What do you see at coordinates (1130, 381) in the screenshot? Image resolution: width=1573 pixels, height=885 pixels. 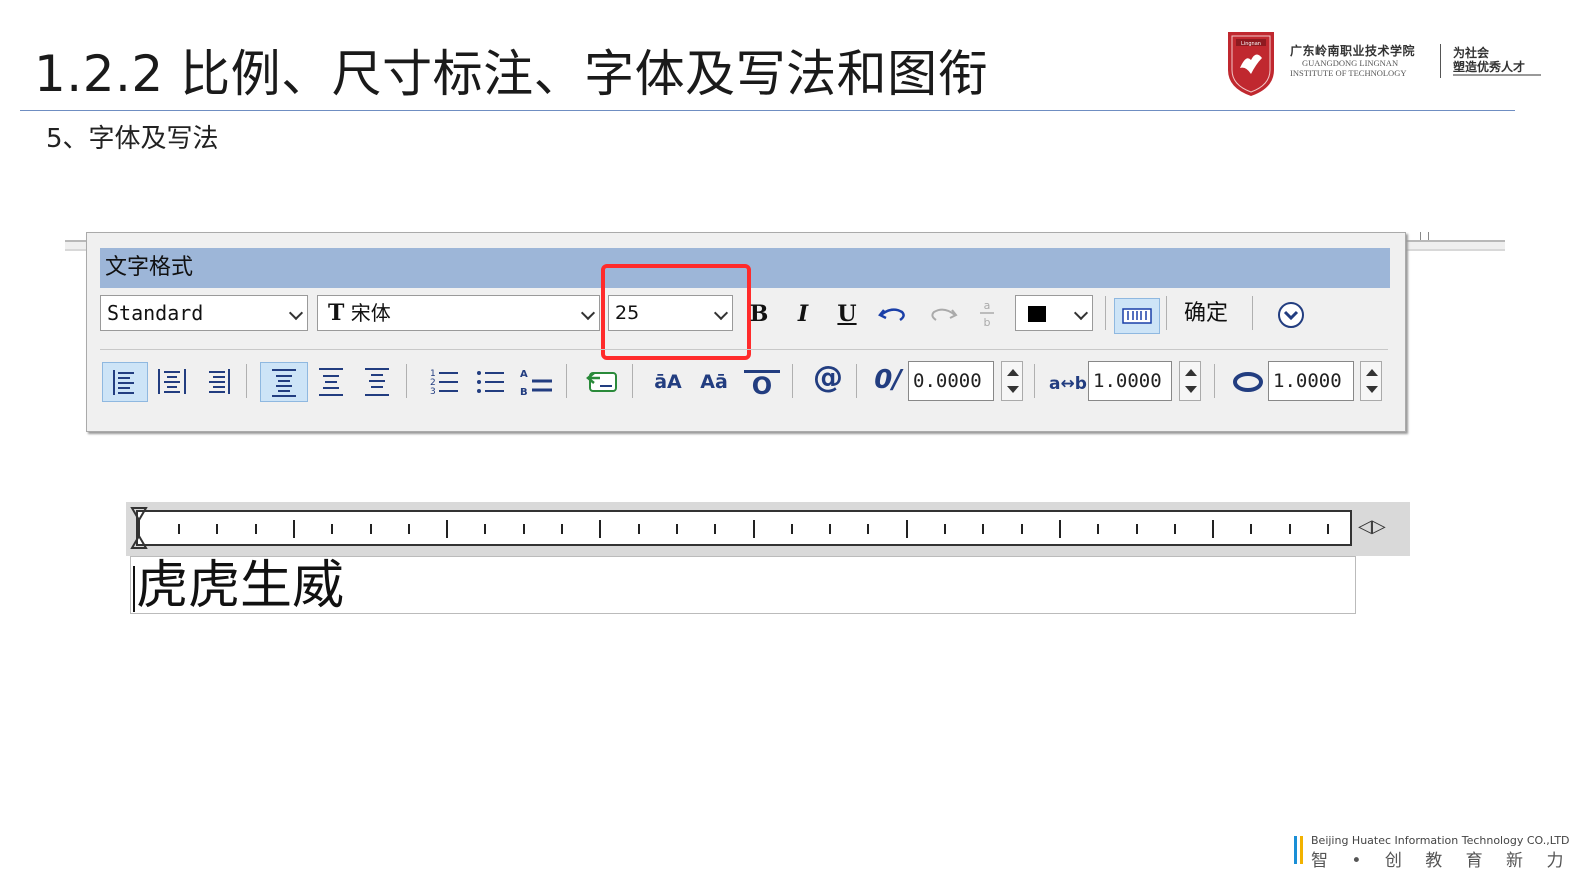 I see `tracking-input: 1.0000` at bounding box center [1130, 381].